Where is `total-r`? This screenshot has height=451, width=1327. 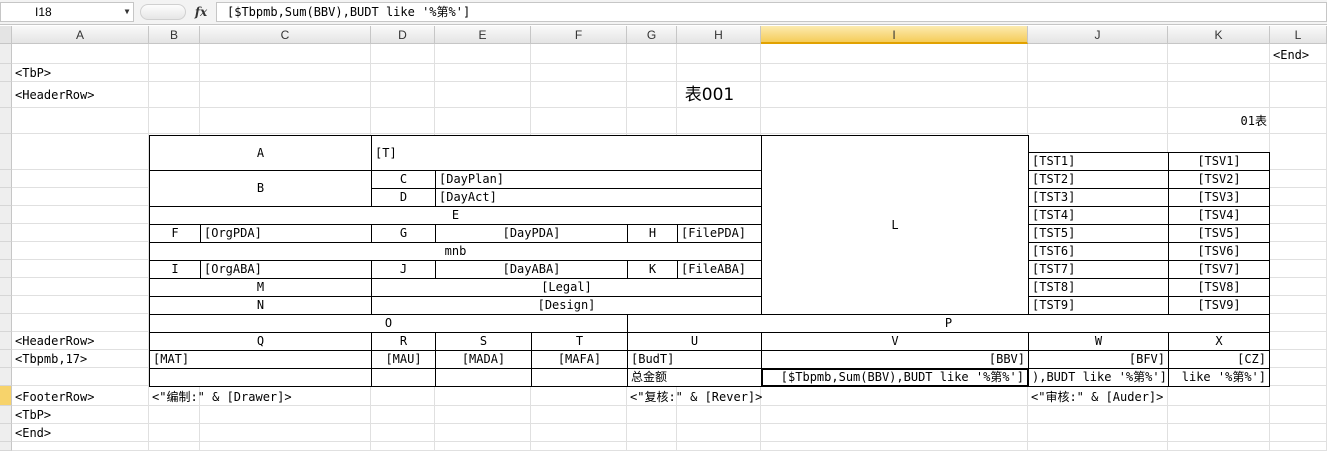 total-r is located at coordinates (403, 377).